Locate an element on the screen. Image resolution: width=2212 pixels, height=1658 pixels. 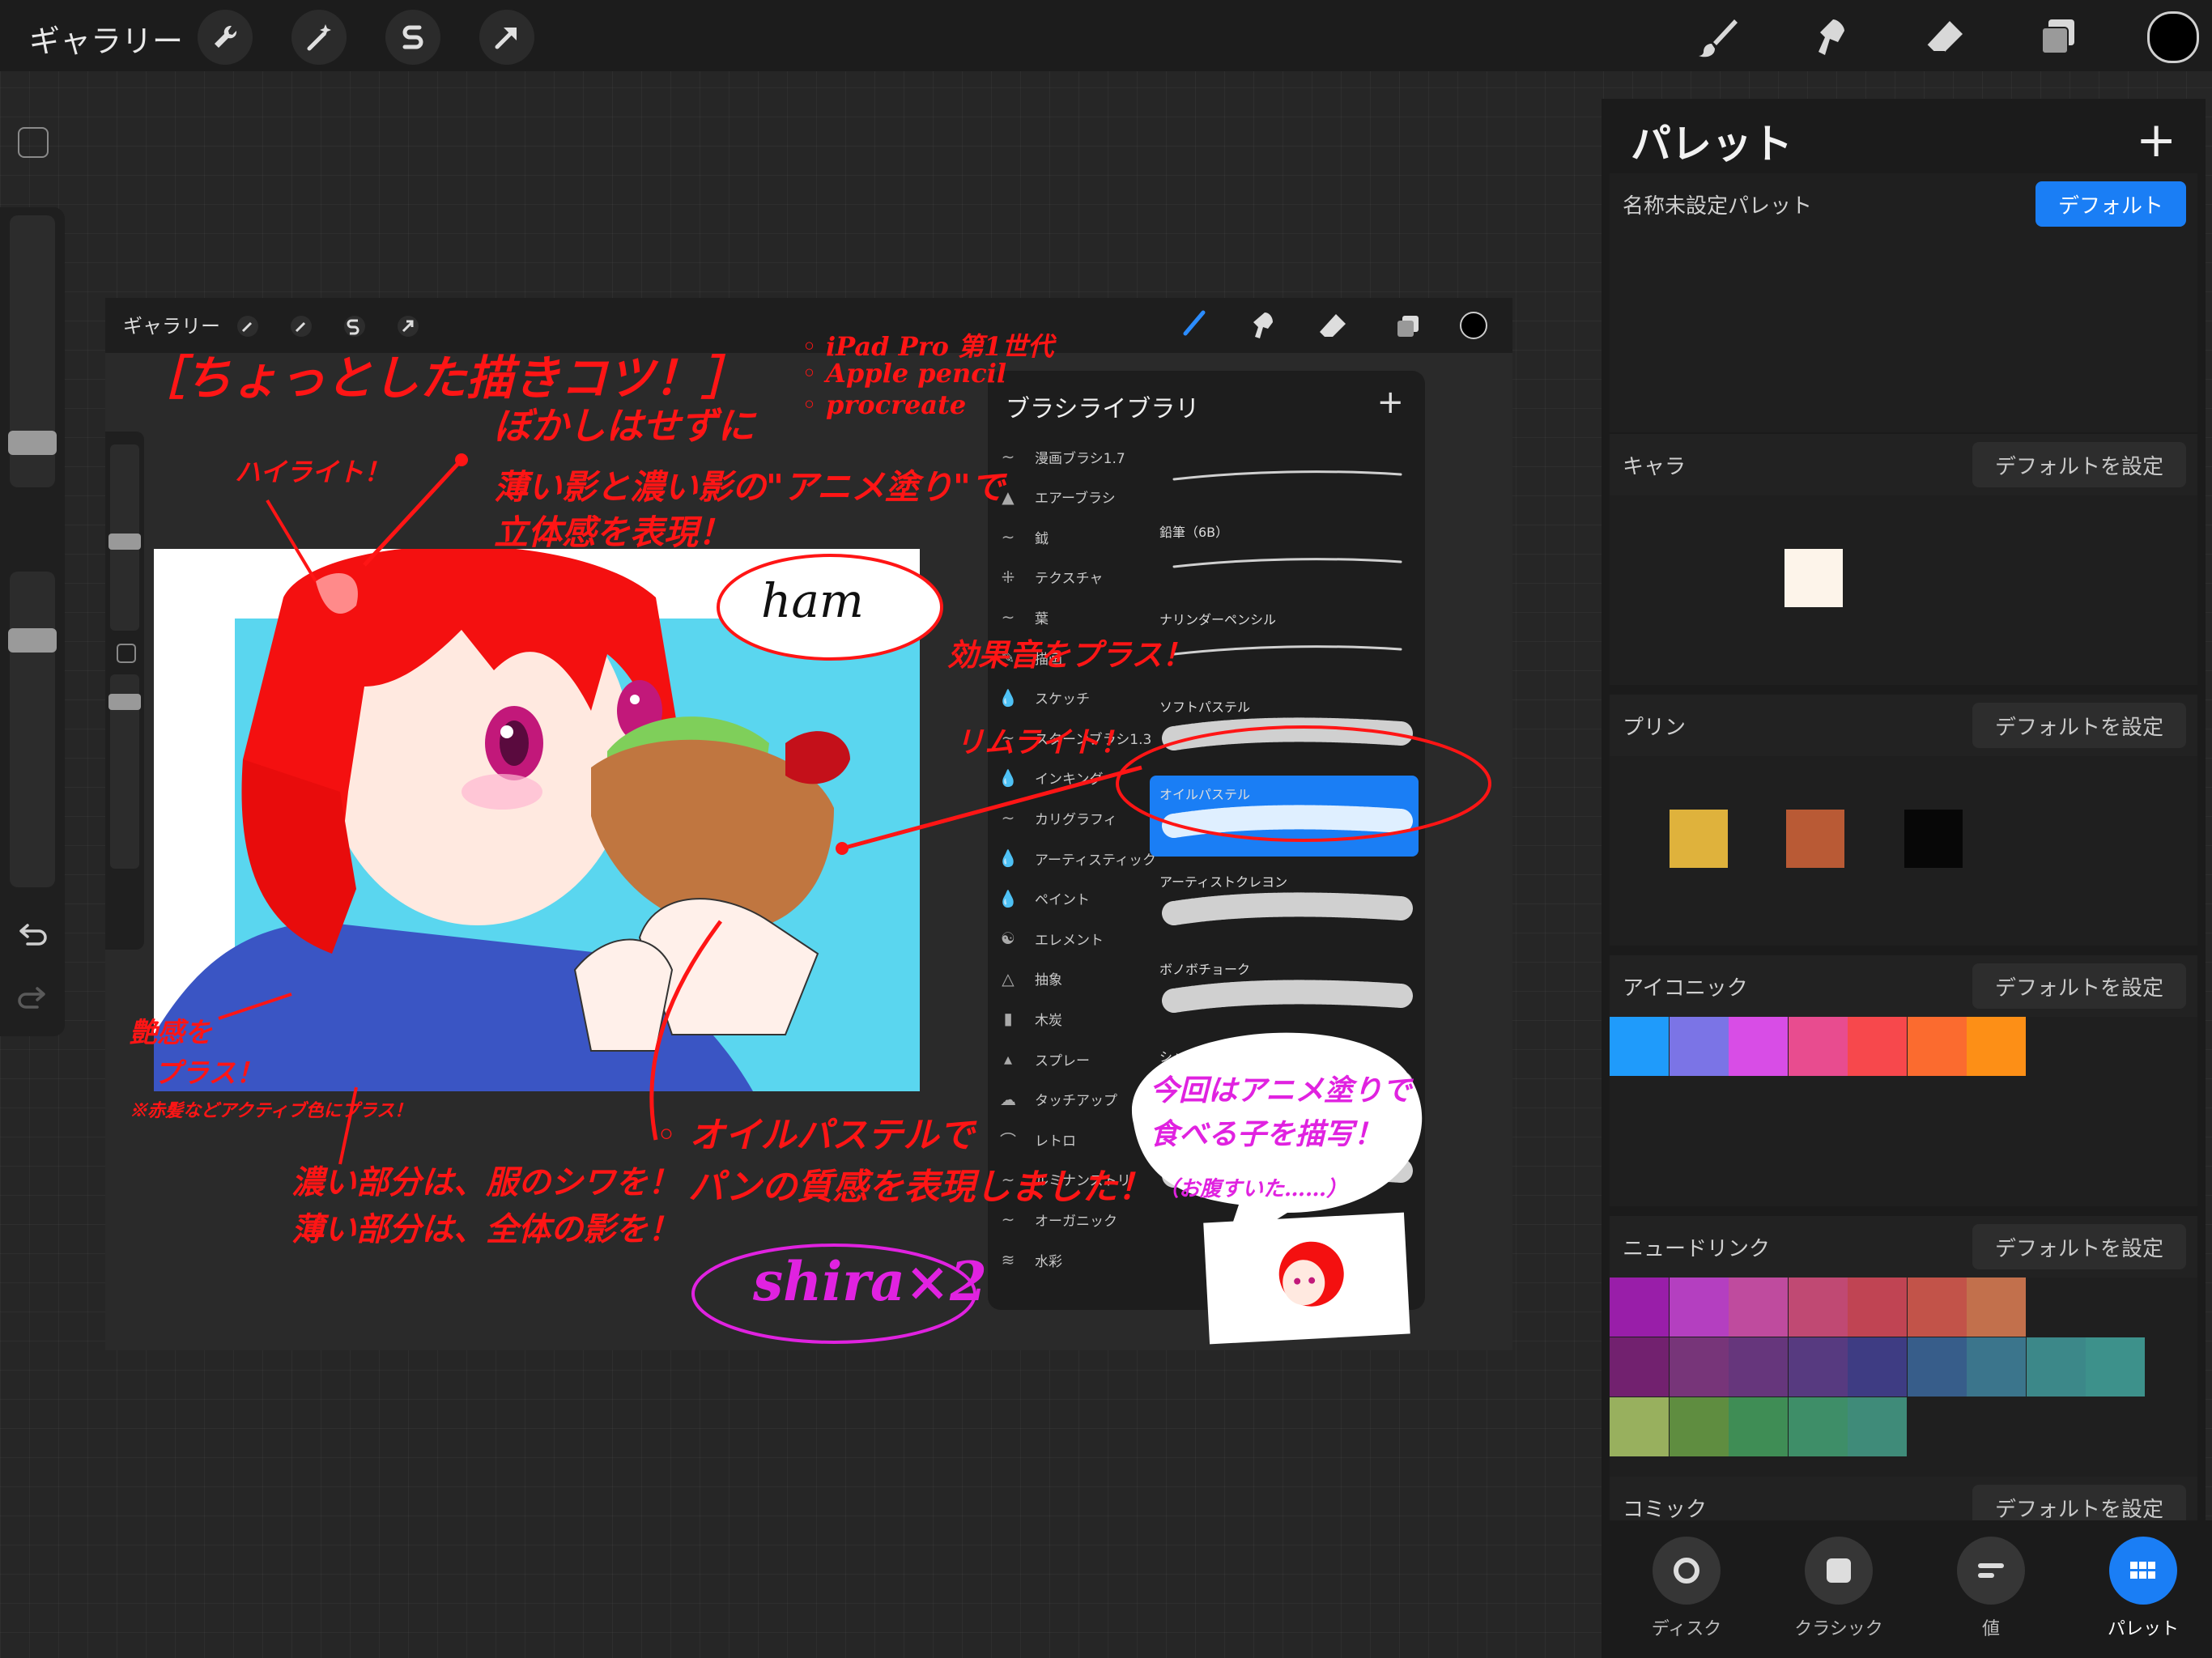
eraser-icon is located at coordinates (1945, 37).